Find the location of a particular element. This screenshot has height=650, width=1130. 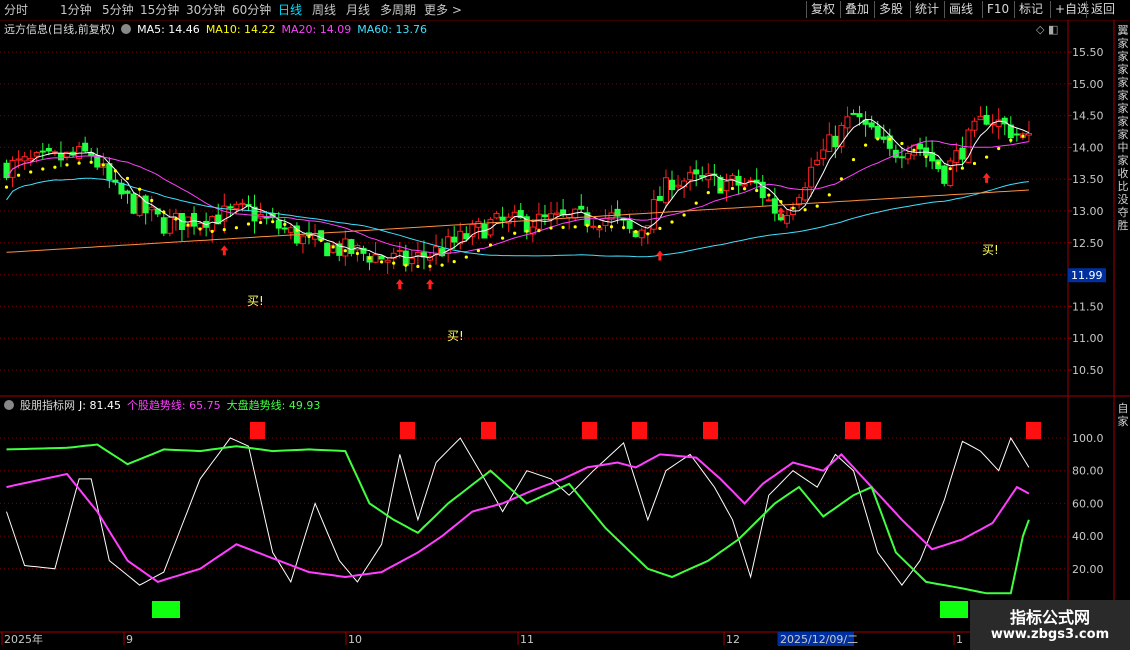

price-tick-label: 15.00 is located at coordinates (1088, 84).